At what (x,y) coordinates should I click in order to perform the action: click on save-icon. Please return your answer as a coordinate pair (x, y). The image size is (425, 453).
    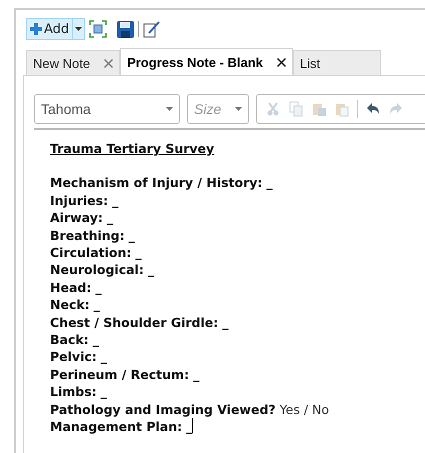
    Looking at the image, I should click on (125, 29).